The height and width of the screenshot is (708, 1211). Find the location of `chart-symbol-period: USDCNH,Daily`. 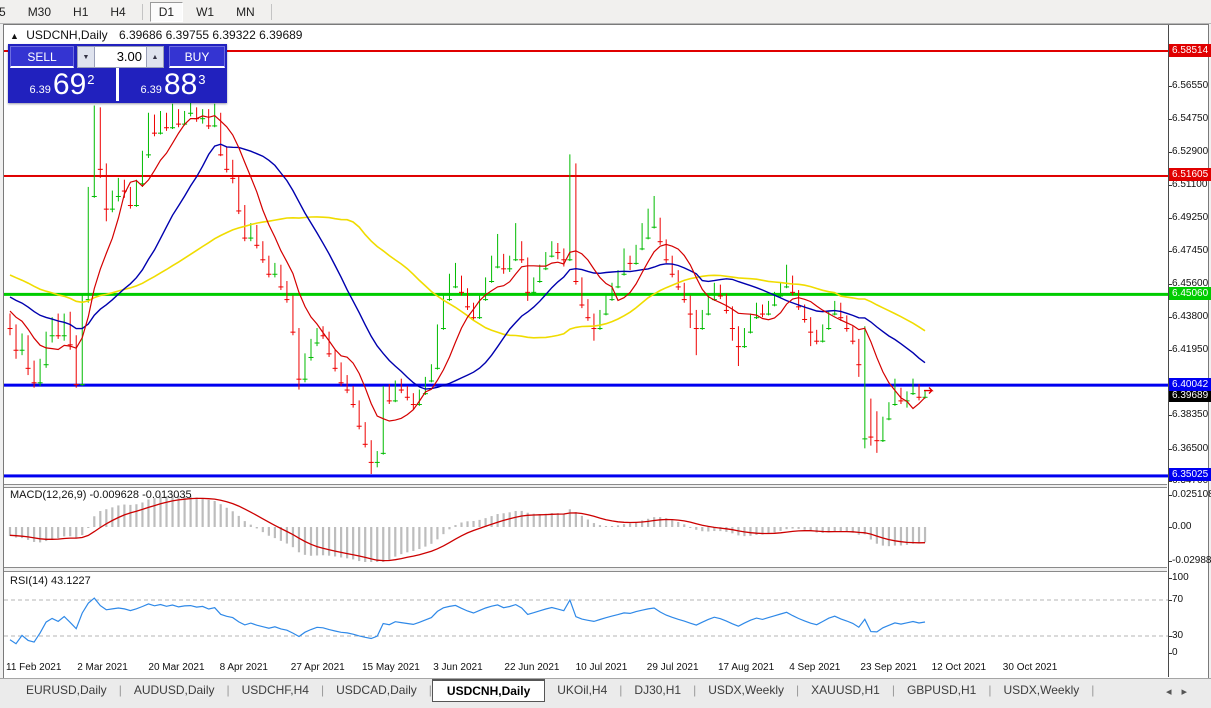

chart-symbol-period: USDCNH,Daily is located at coordinates (67, 35).